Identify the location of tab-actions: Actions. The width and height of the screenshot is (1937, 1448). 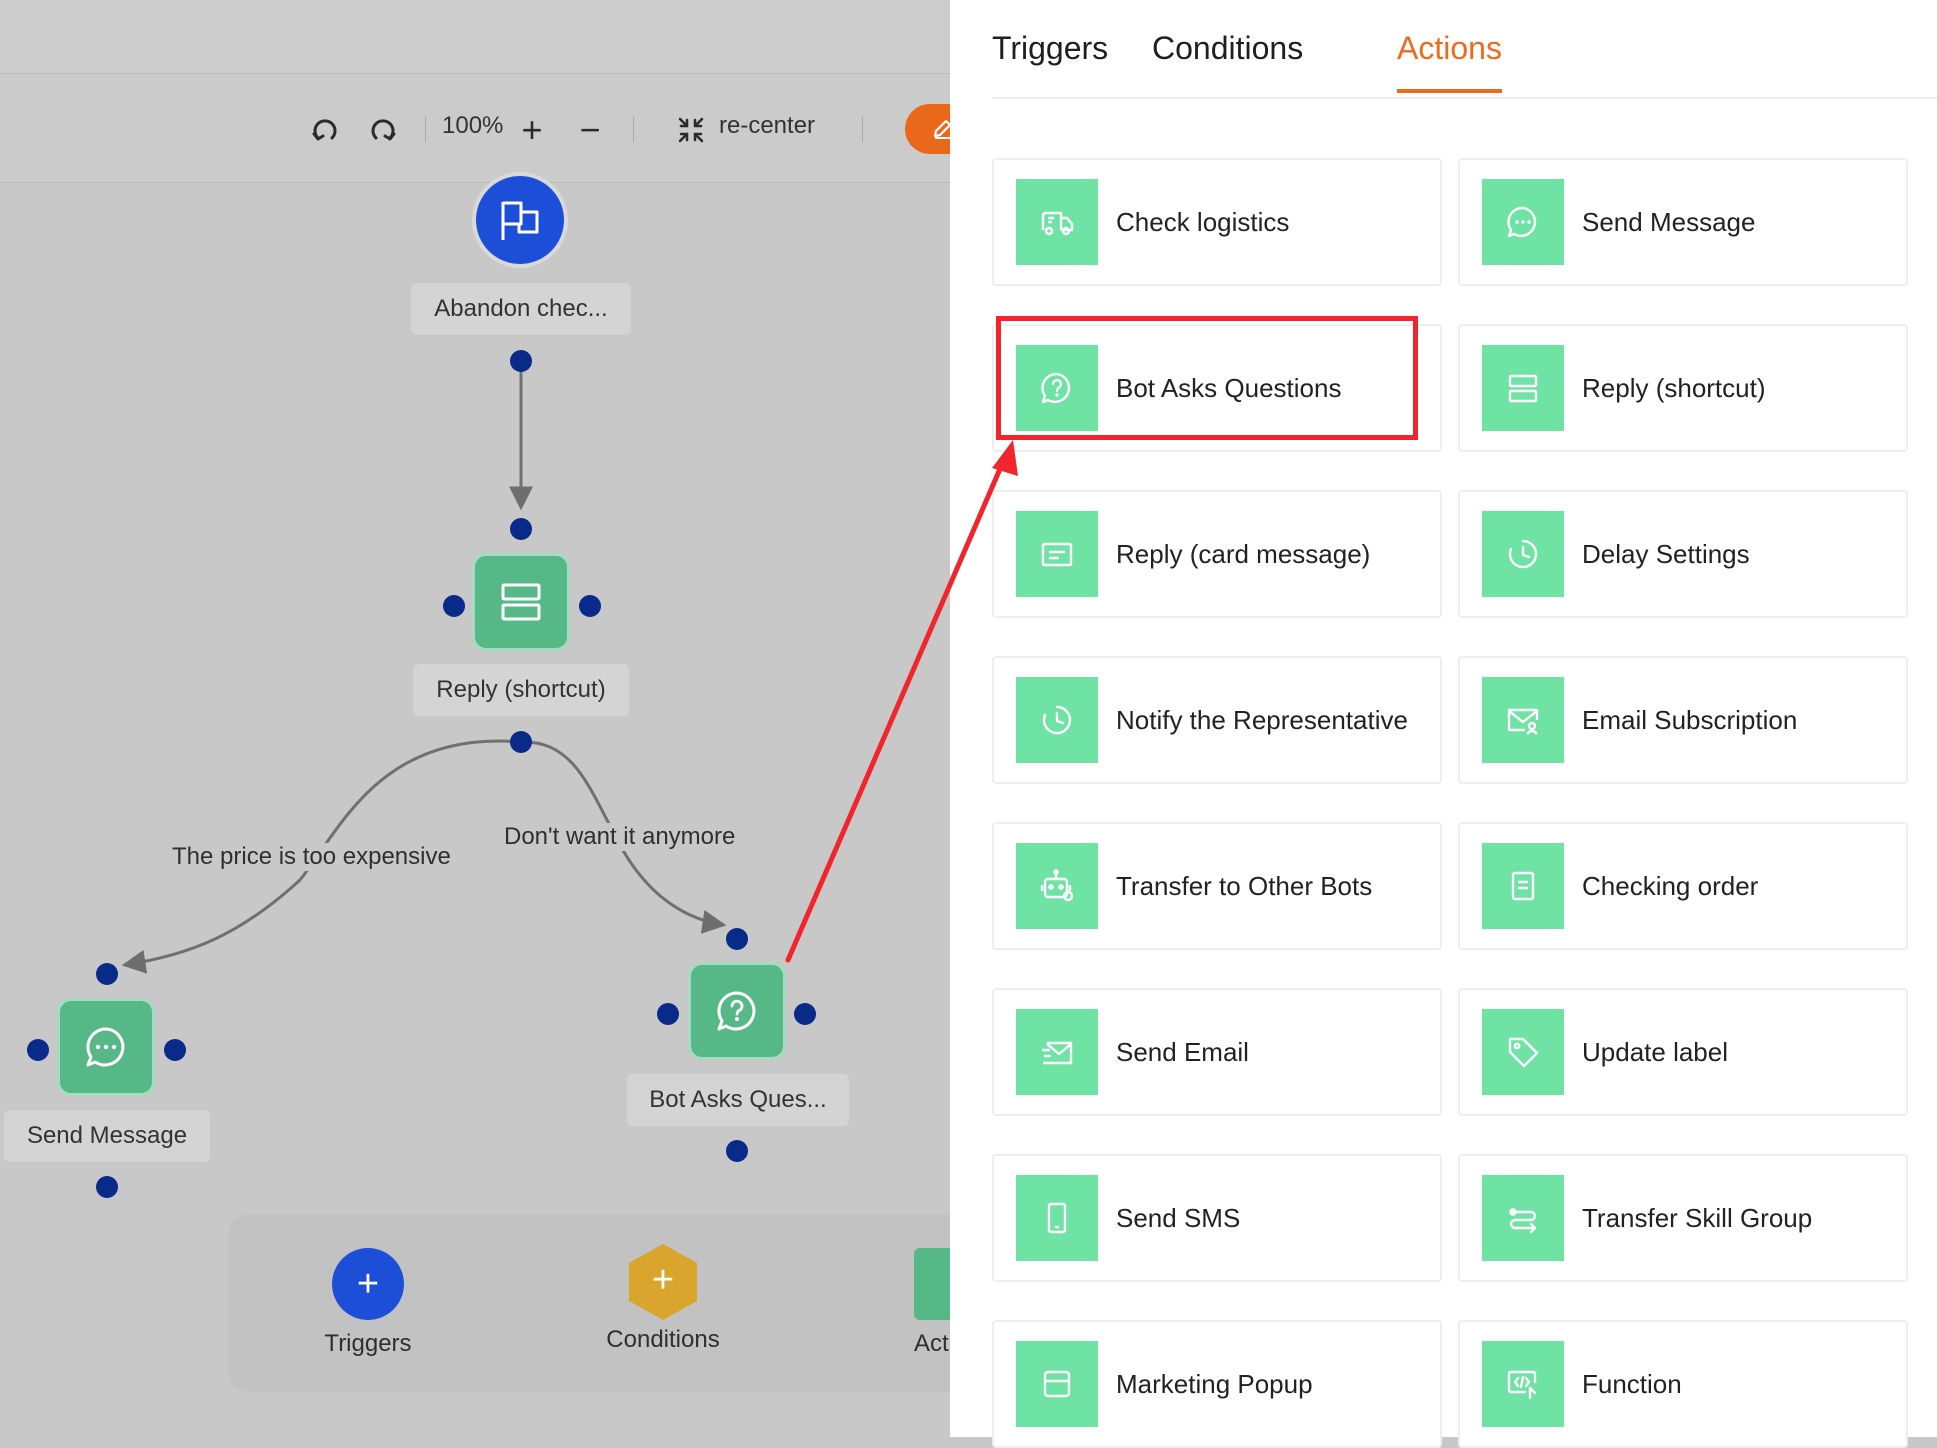
(1449, 61).